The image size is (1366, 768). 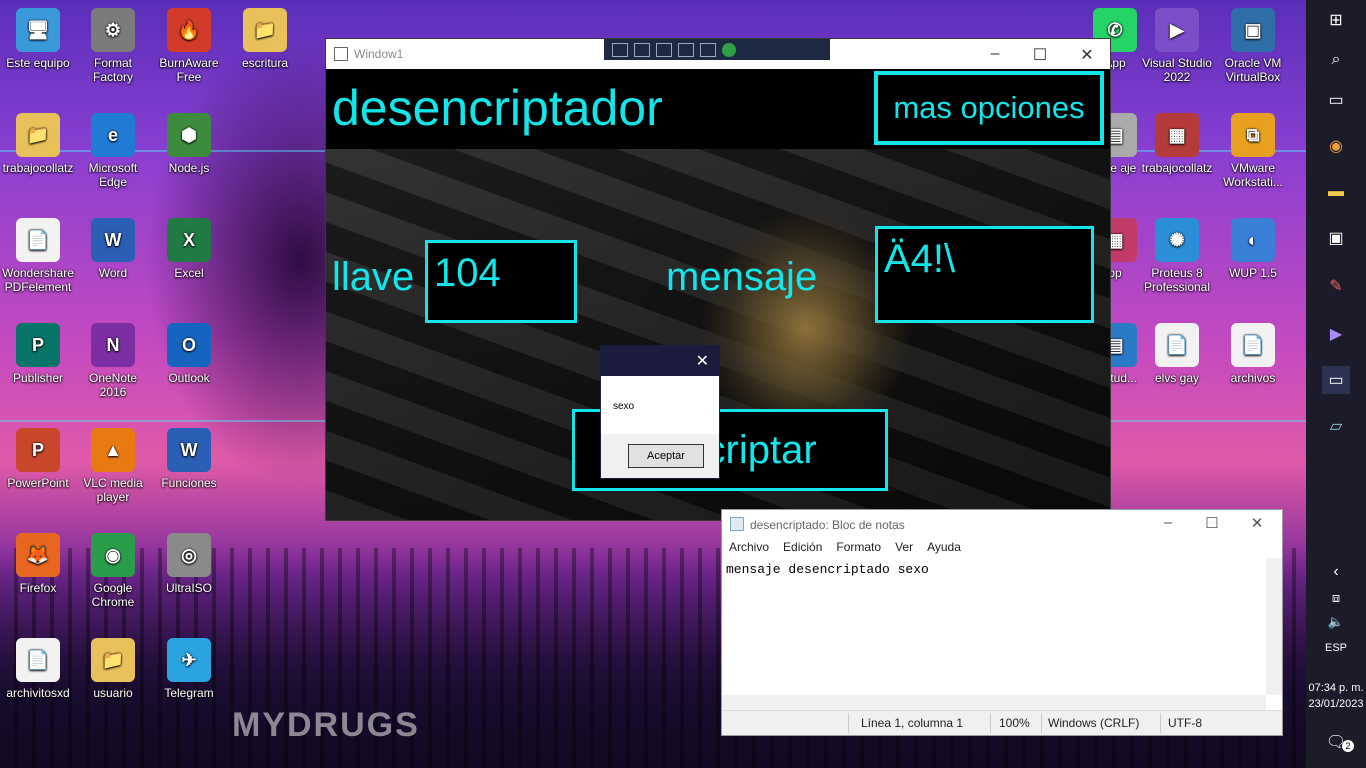 I want to click on visual-studio-icon: ▶, so click(x=1336, y=334).